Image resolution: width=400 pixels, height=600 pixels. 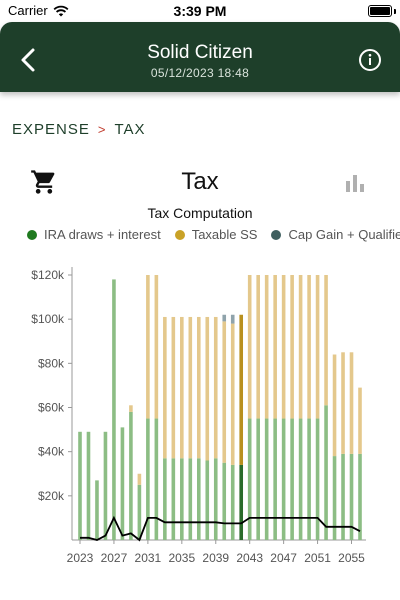 I want to click on y-tick-label: $100k, so click(x=48, y=319).